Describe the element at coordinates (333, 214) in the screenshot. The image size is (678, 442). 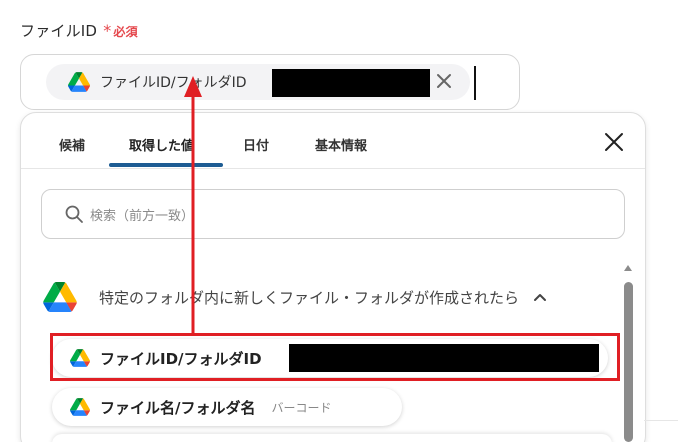
I see `search-input: 検索（前方一致）` at that location.